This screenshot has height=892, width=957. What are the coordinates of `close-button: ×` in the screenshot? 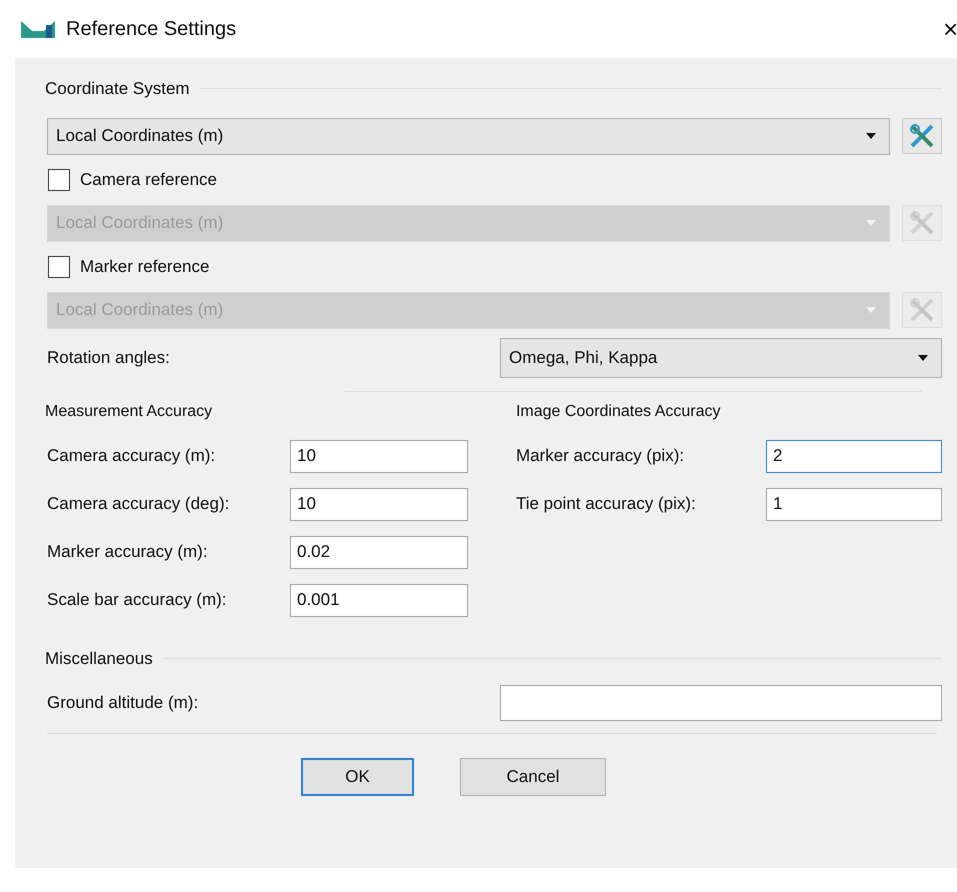 It's located at (950, 29).